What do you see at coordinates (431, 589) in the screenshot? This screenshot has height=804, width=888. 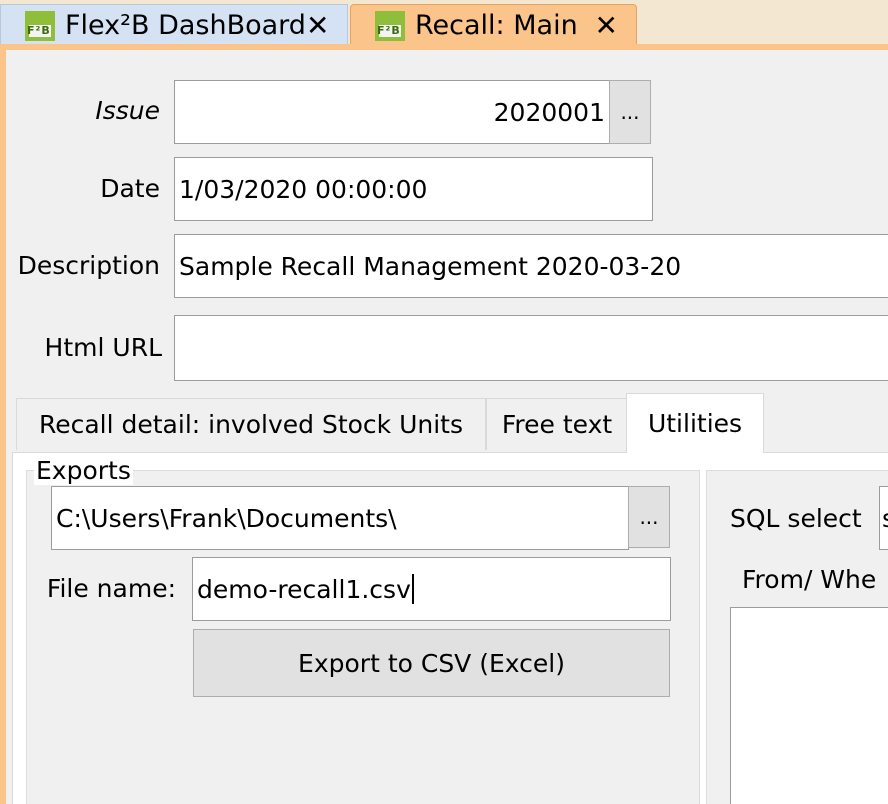 I see `filename-field: demo-recall1.csv` at bounding box center [431, 589].